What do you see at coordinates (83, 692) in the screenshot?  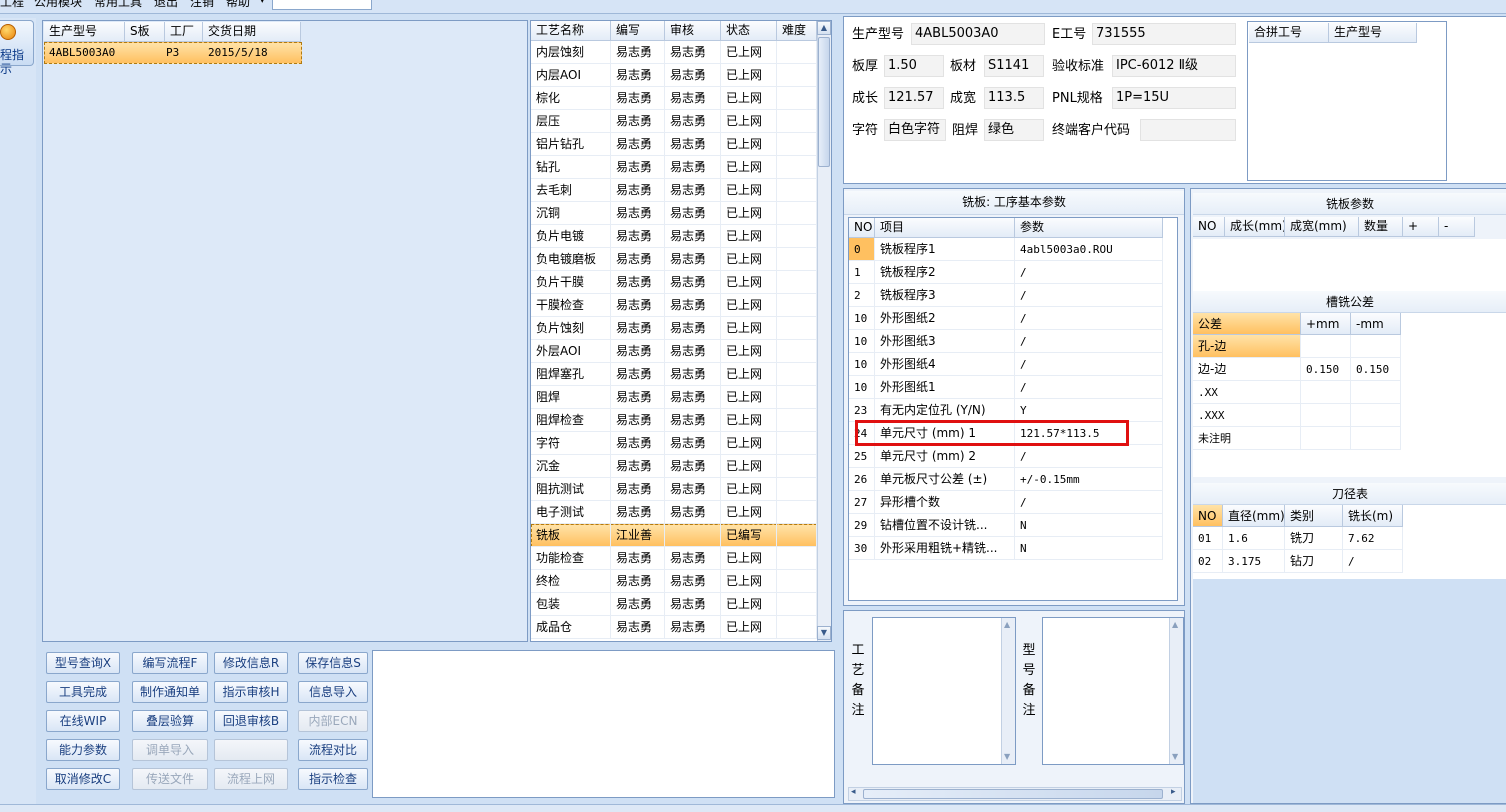 I see `action-button: 工具完成` at bounding box center [83, 692].